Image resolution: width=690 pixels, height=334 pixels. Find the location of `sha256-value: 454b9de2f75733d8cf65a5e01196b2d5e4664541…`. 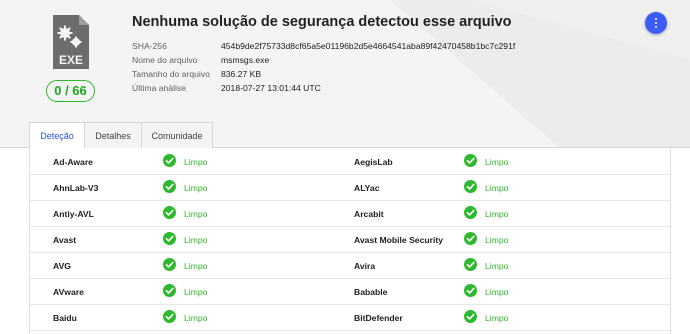

sha256-value: 454b9de2f75733d8cf65a5e01196b2d5e4664541… is located at coordinates (368, 46).